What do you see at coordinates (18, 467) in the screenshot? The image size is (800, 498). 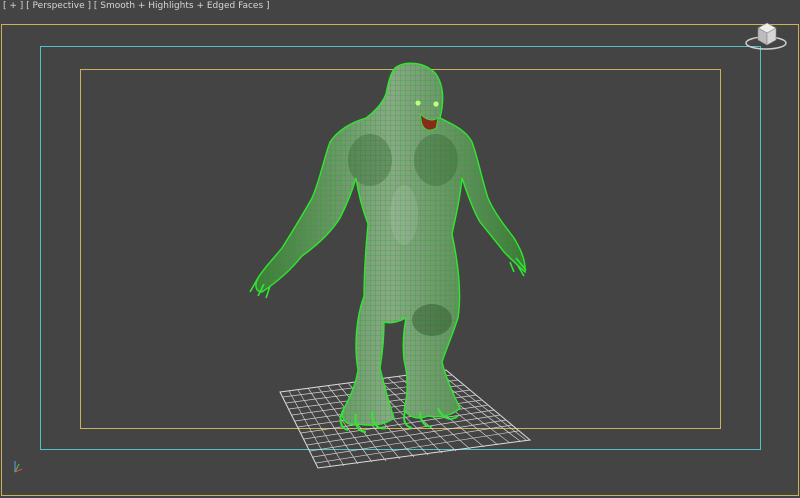 I see `axis-tripod-icon` at bounding box center [18, 467].